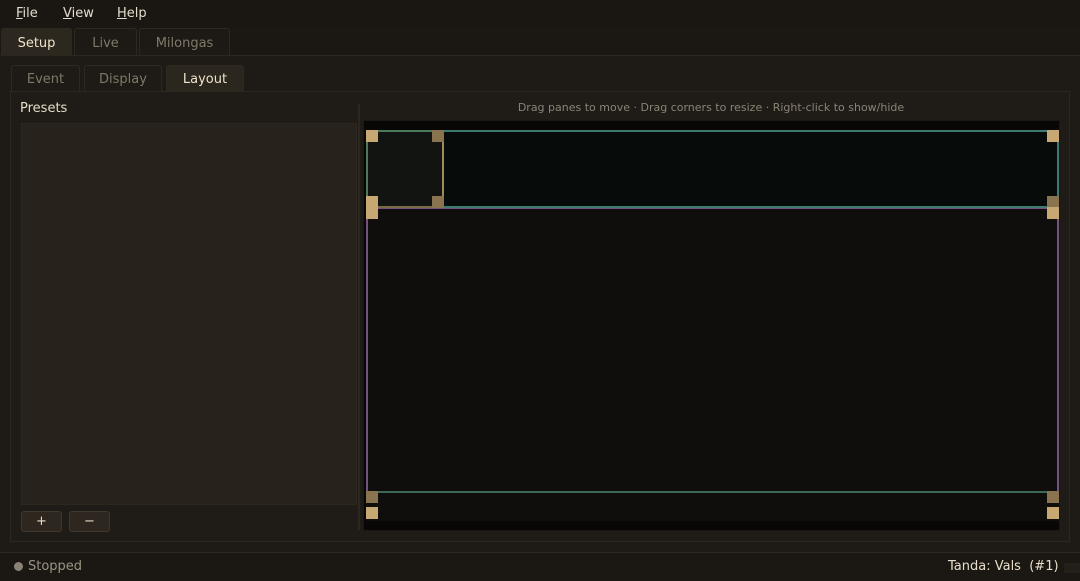  What do you see at coordinates (30, 13) in the screenshot?
I see `menu-file-label: ile` at bounding box center [30, 13].